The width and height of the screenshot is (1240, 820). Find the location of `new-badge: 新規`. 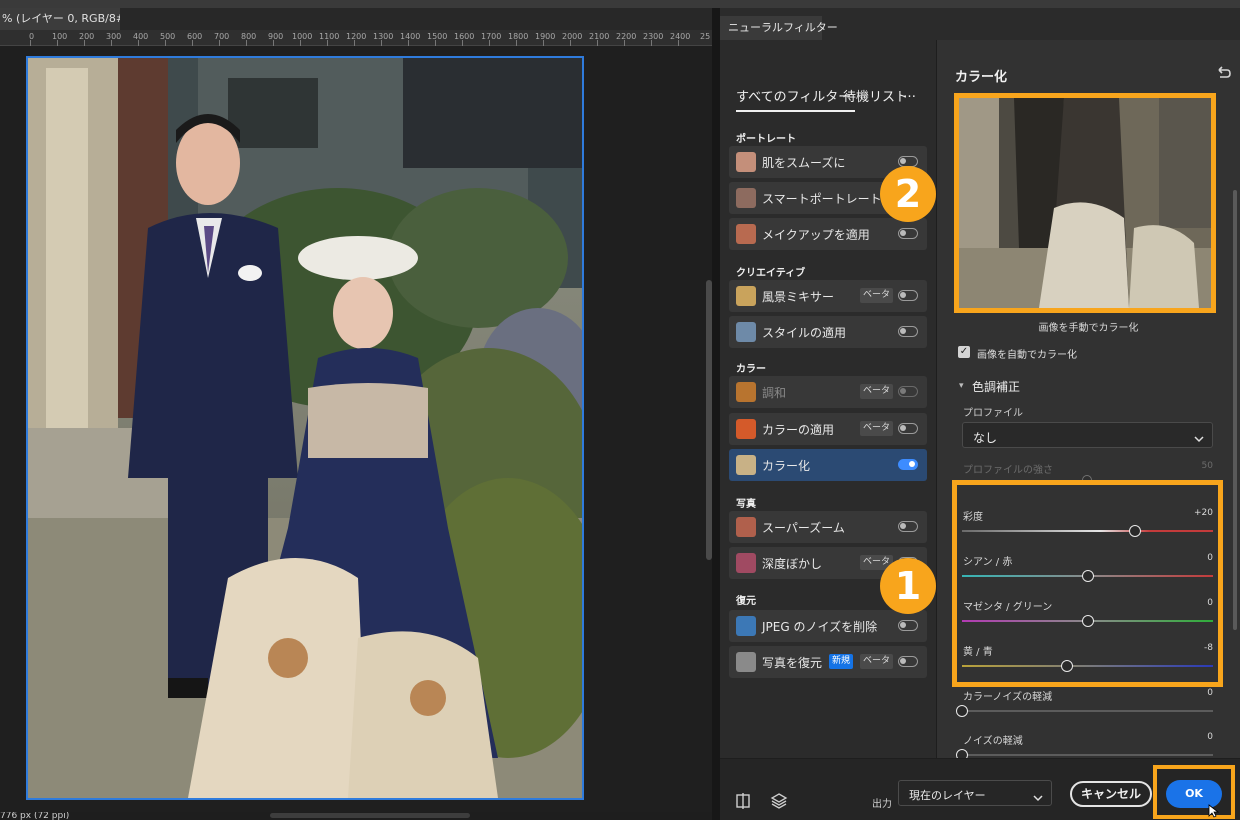

new-badge: 新規 is located at coordinates (841, 661).